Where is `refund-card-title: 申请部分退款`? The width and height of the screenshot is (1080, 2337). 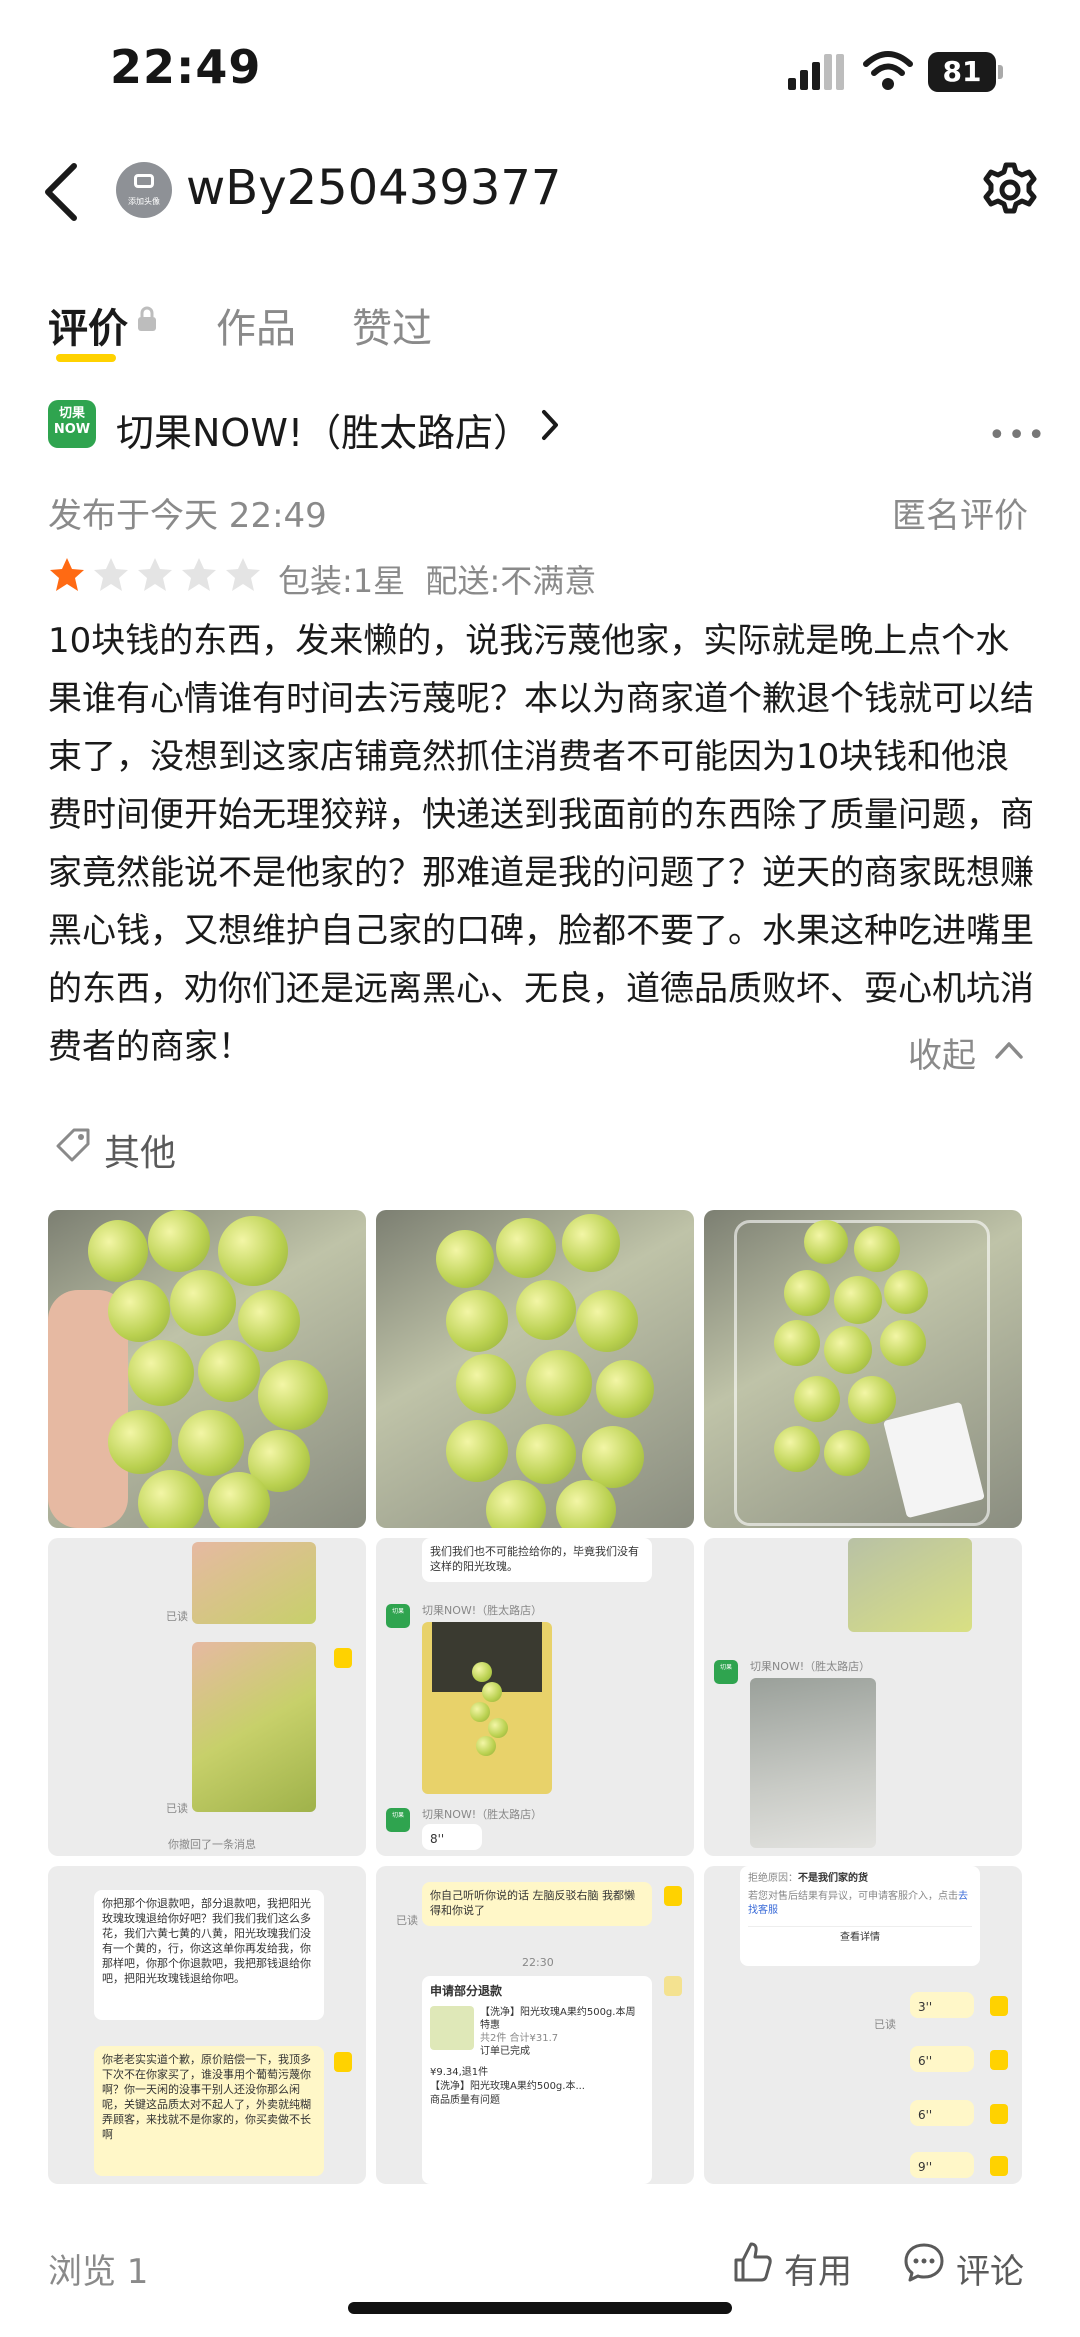
refund-card-title: 申请部分退款 is located at coordinates (466, 1991).